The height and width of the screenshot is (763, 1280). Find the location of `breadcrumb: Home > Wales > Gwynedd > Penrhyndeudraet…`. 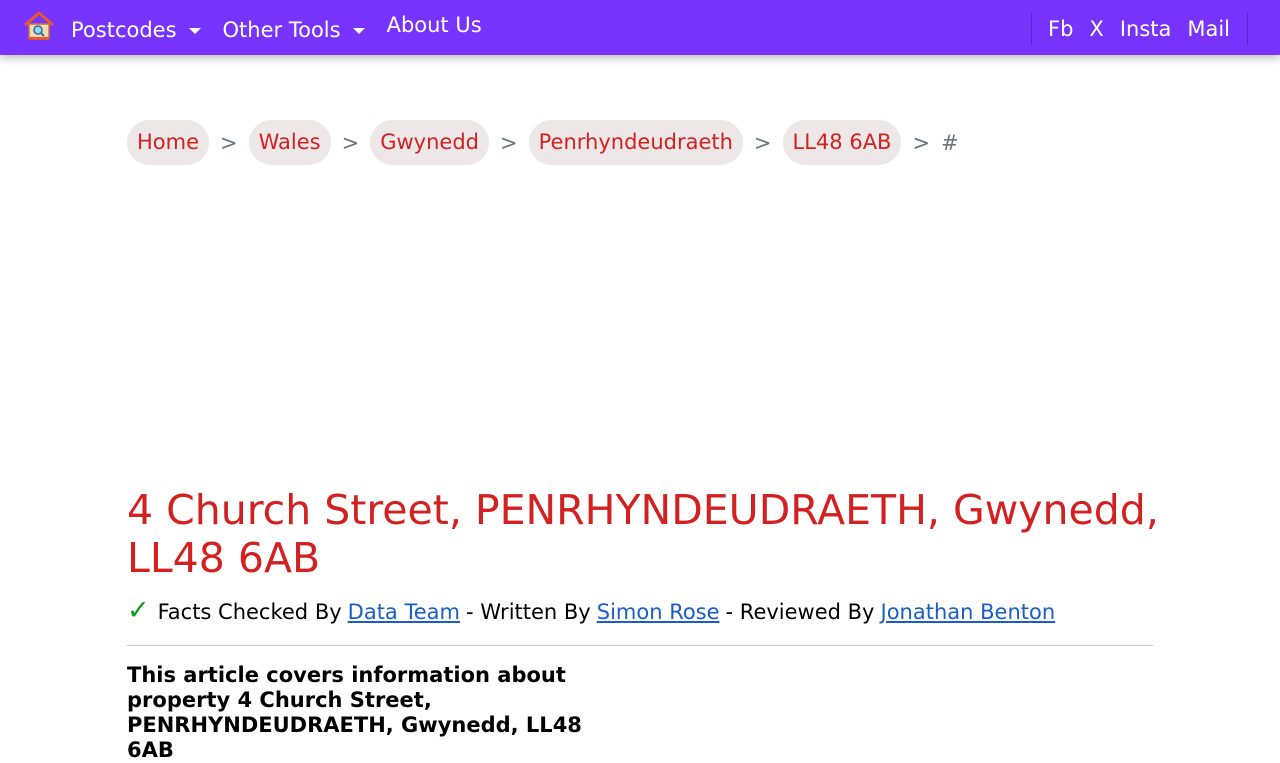

breadcrumb: Home > Wales > Gwynedd > Penrhyndeudraet… is located at coordinates (543, 142).